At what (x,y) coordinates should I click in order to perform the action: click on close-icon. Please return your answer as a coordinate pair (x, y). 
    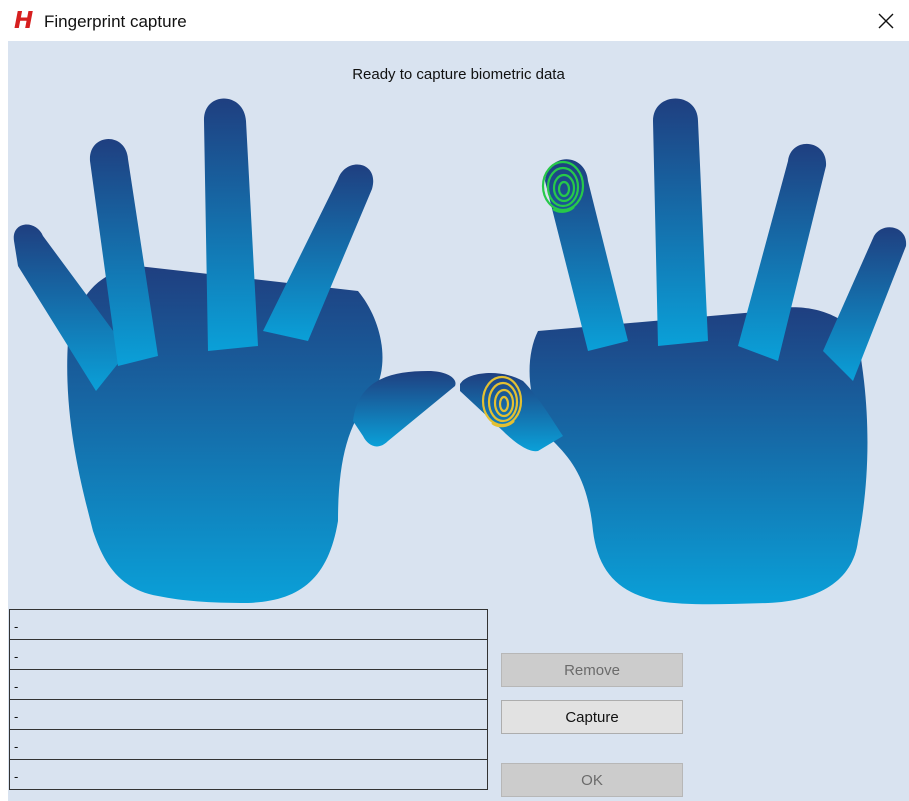
    Looking at the image, I should click on (886, 20).